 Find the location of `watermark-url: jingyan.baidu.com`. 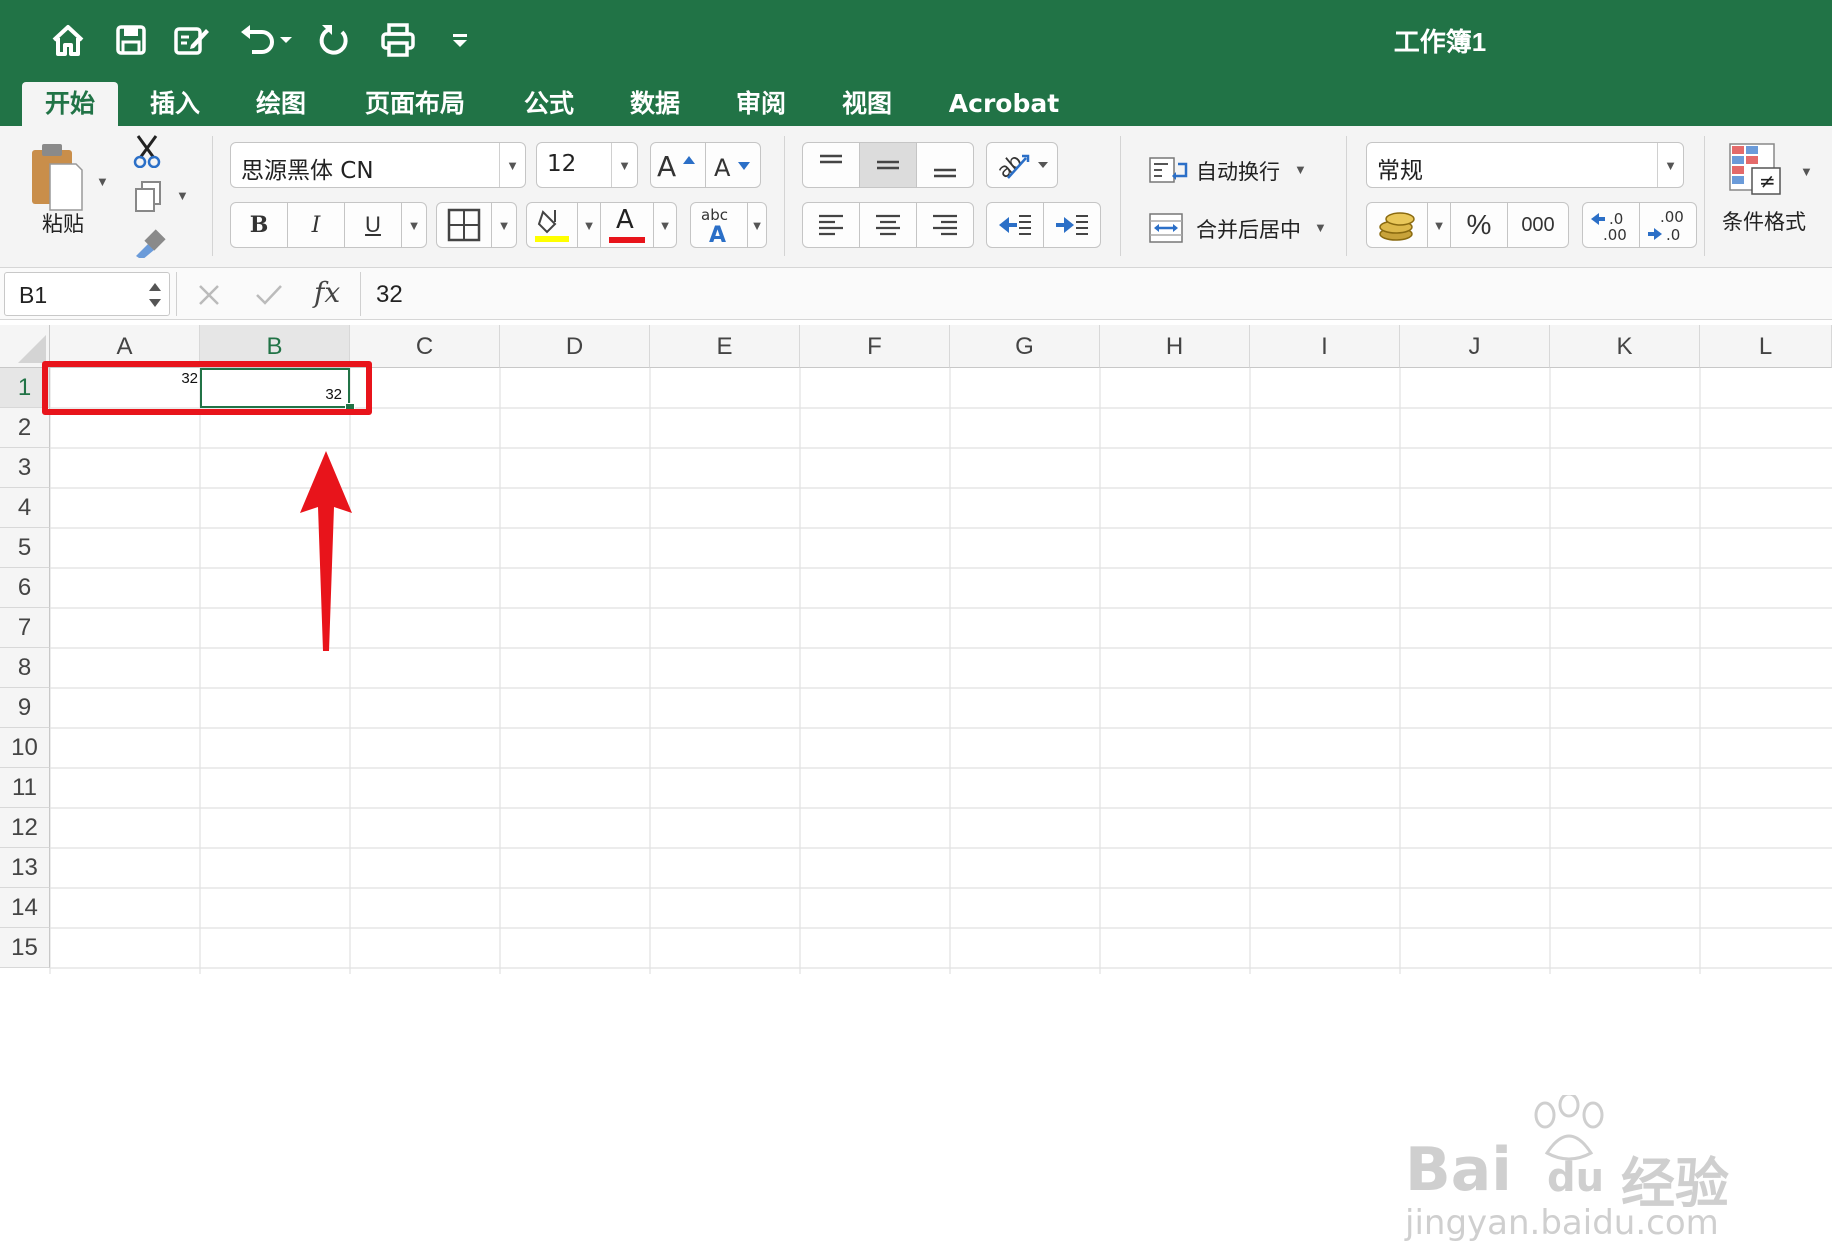

watermark-url: jingyan.baidu.com is located at coordinates (1562, 1223).